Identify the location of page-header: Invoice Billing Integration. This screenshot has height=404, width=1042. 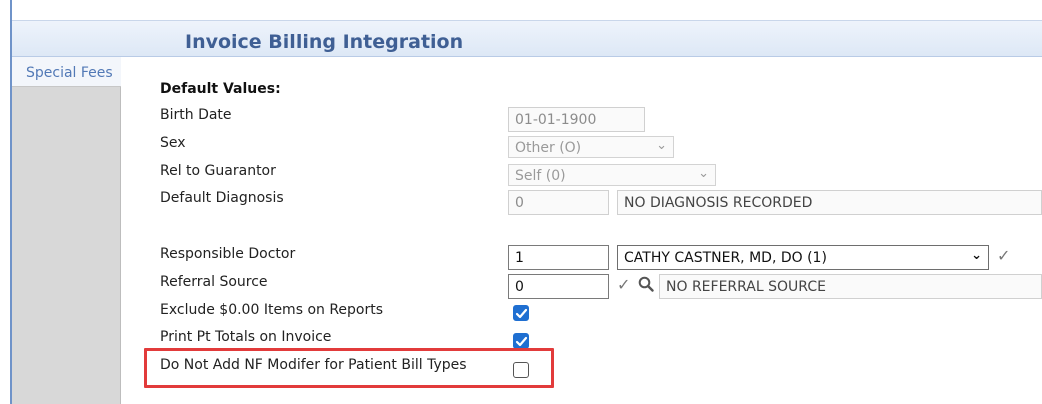
(527, 38).